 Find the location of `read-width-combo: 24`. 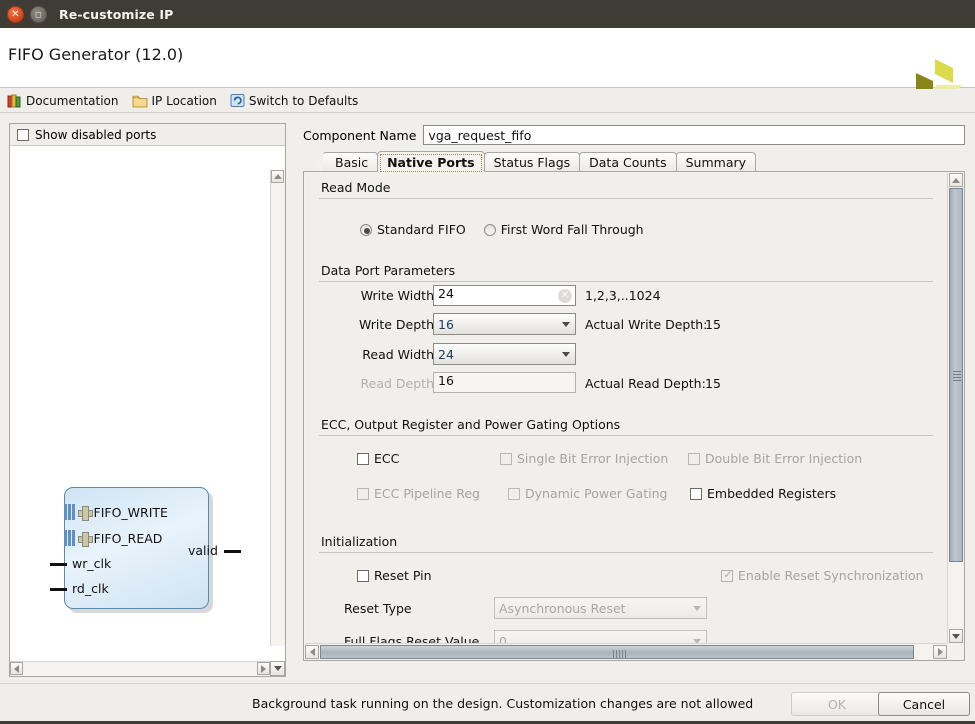

read-width-combo: 24 is located at coordinates (504, 354).